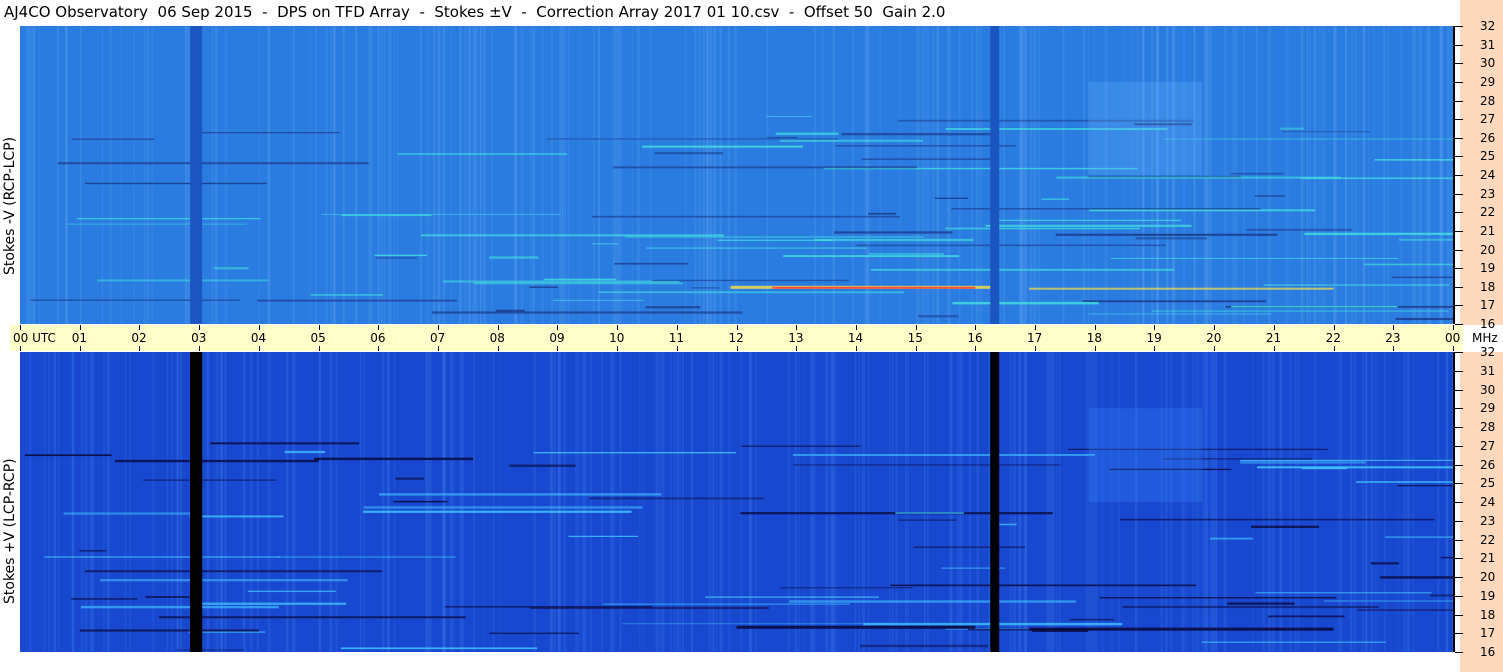  Describe the element at coordinates (1488, 558) in the screenshot. I see `freq-tick-label: 21` at that location.